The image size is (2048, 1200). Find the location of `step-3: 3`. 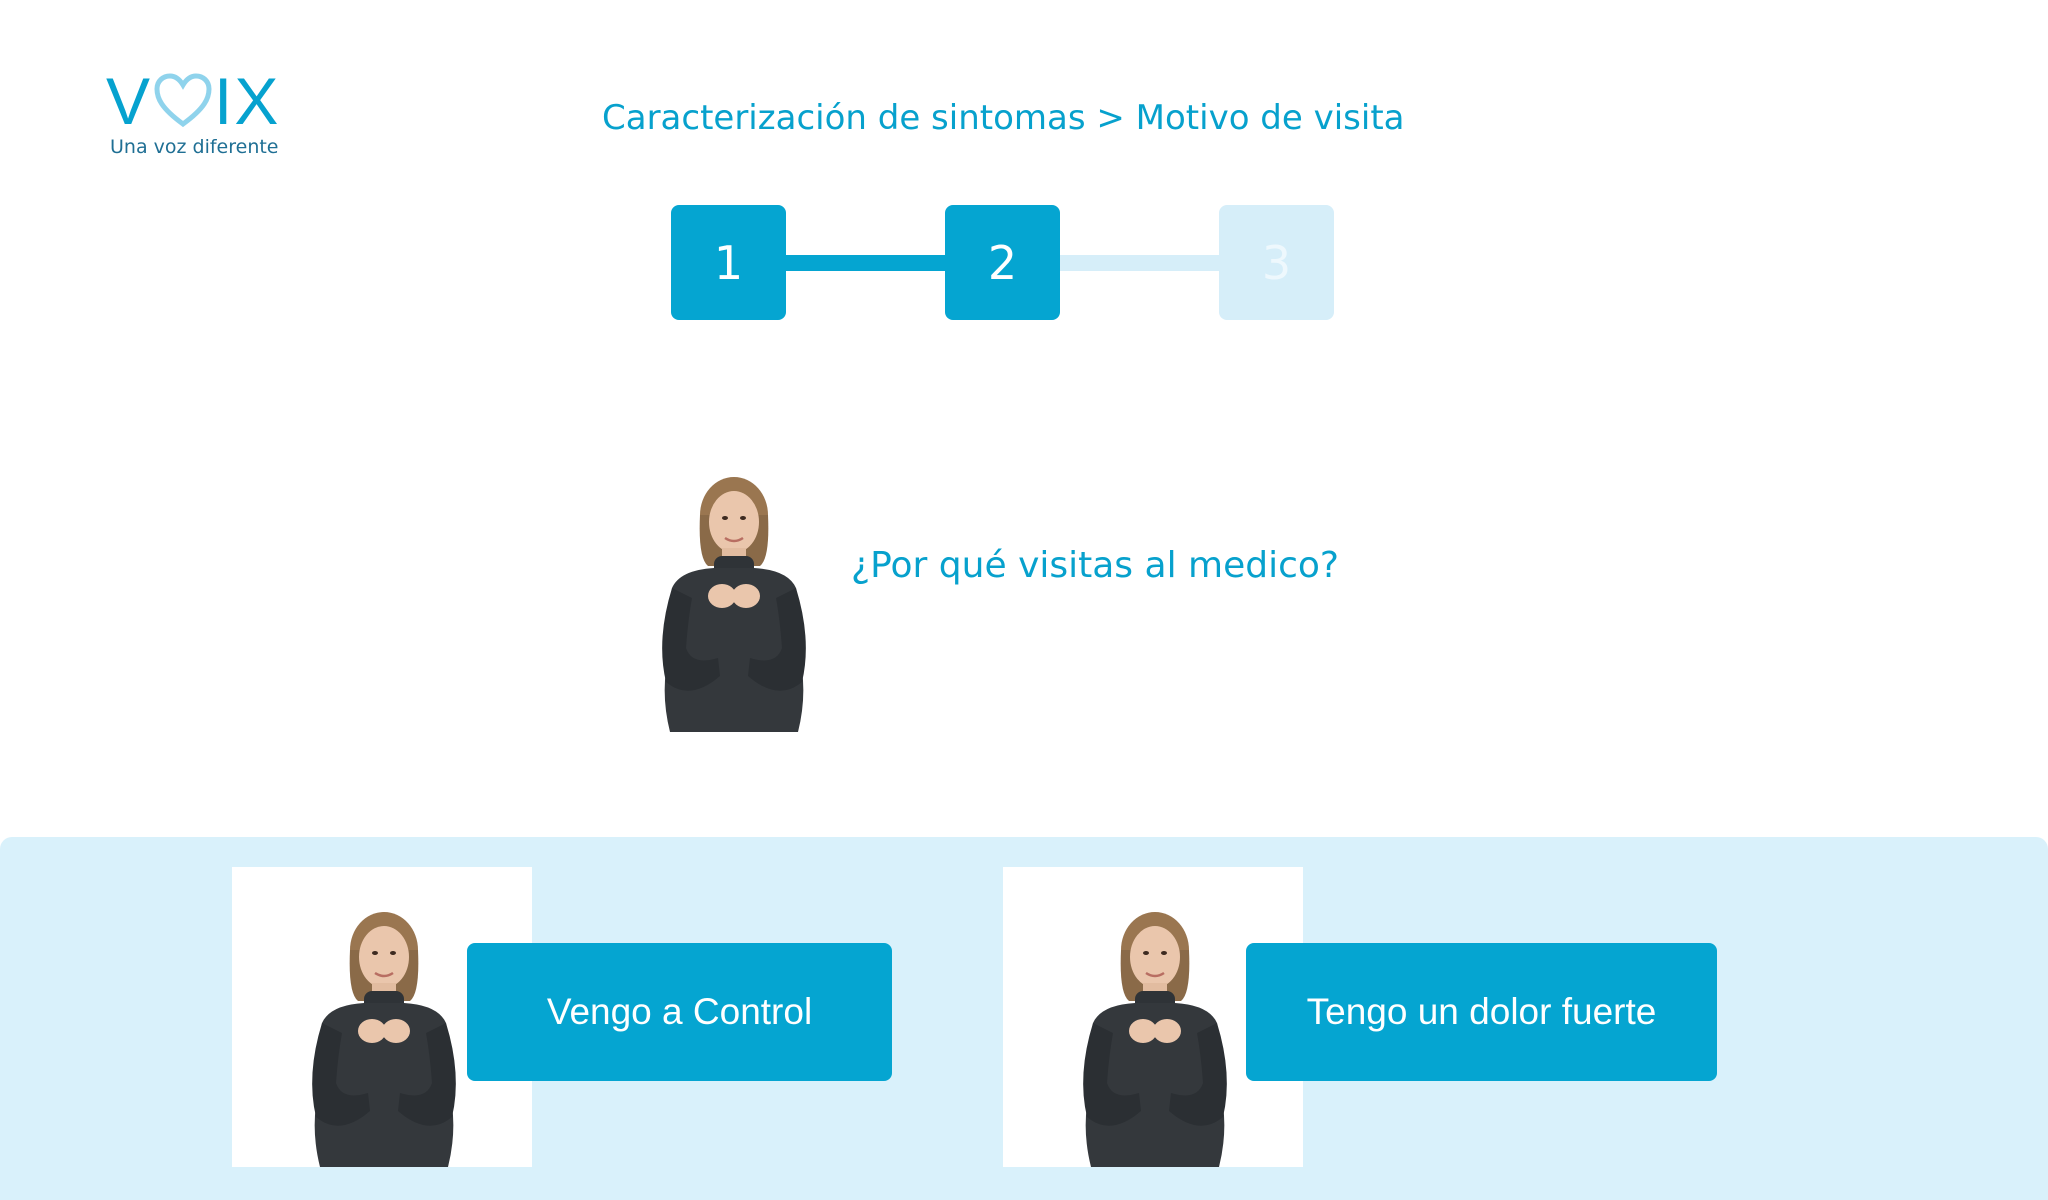

step-3: 3 is located at coordinates (1276, 262).